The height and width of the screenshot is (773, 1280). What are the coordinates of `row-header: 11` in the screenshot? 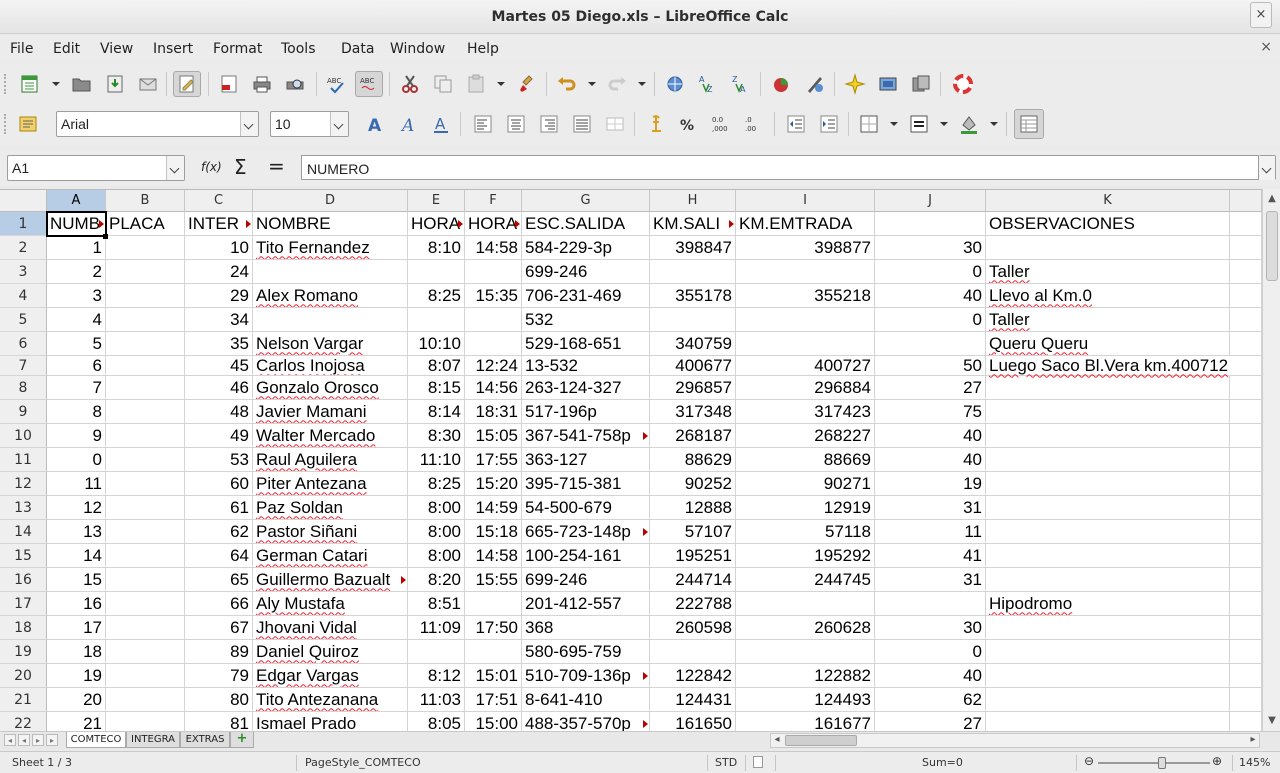 It's located at (23, 460).